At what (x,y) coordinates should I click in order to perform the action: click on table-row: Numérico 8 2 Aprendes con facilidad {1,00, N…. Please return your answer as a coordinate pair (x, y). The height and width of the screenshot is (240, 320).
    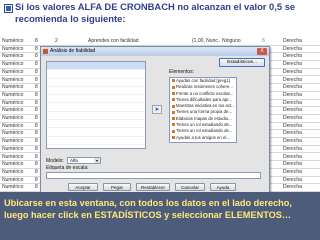
    Looking at the image, I should click on (160, 42).